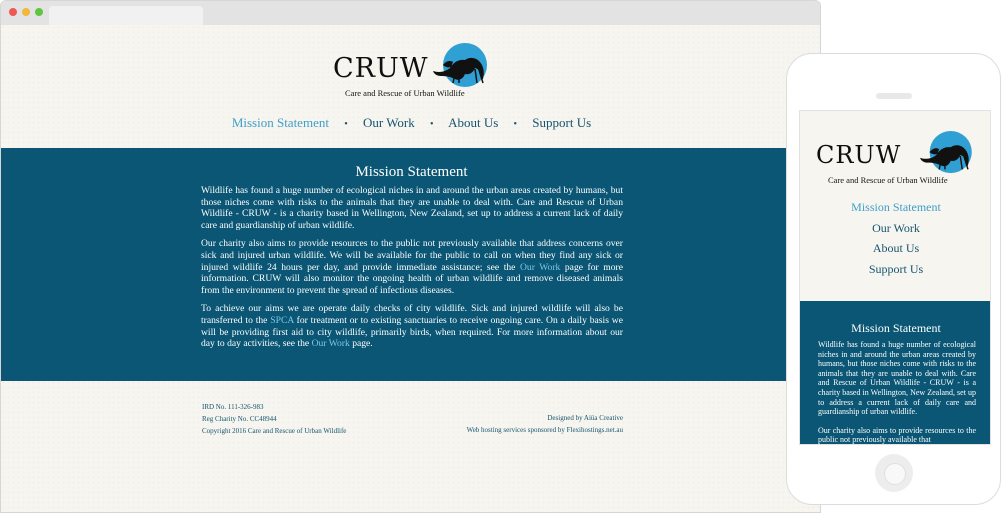 The image size is (1002, 515). What do you see at coordinates (280, 122) in the screenshot?
I see `nav-mission-statement: Mission Statement` at bounding box center [280, 122].